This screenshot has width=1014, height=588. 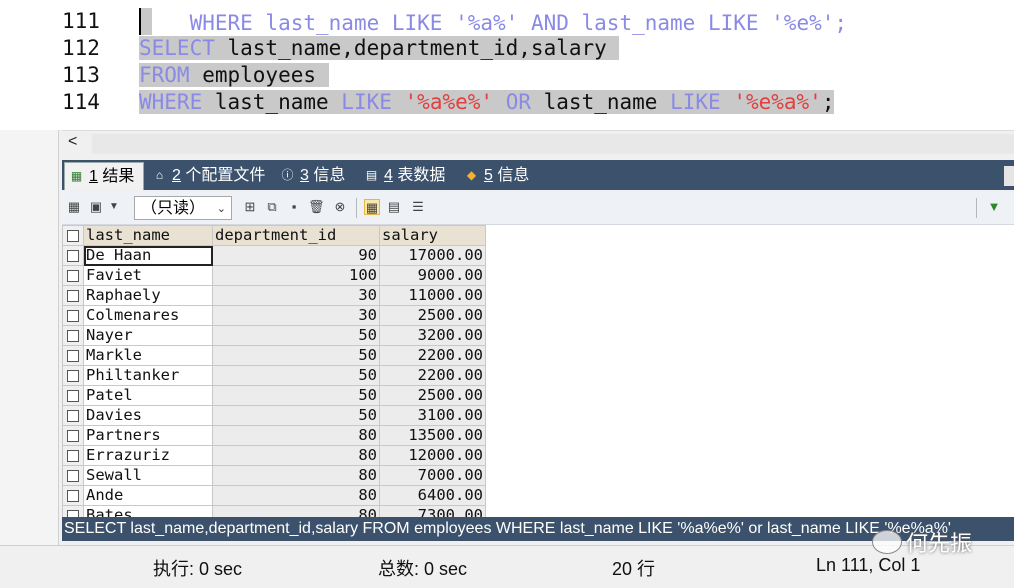 I want to click on cell-salary: 11000.00, so click(x=432, y=295).